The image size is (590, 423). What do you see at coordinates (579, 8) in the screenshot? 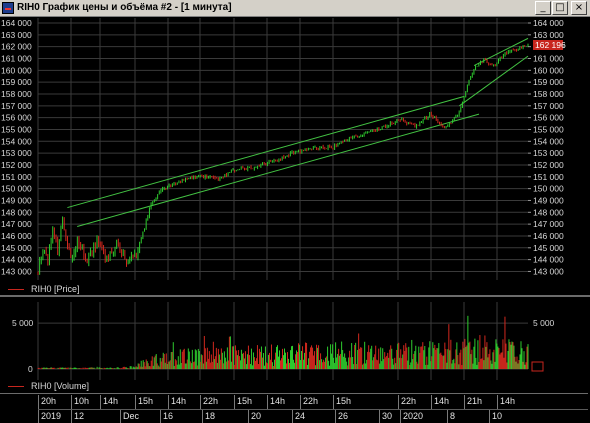
I see `close-button: ×` at bounding box center [579, 8].